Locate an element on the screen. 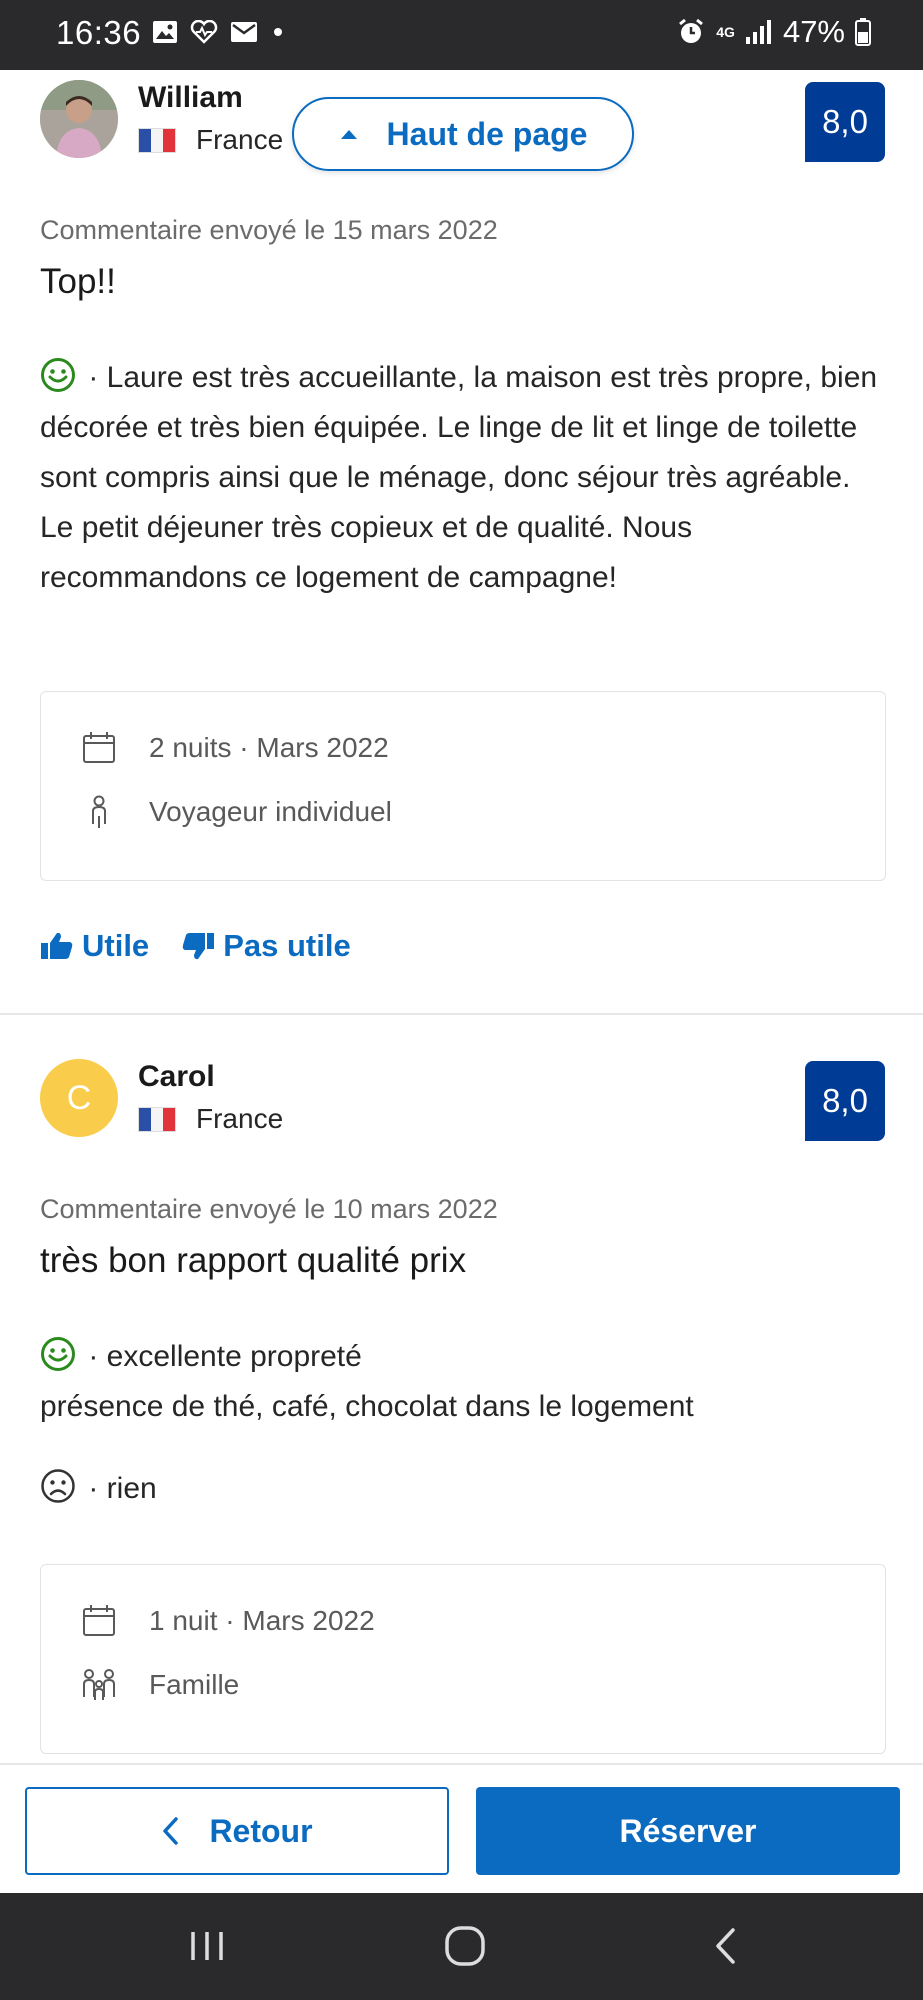 This screenshot has height=2000, width=923. back-button: Retour is located at coordinates (237, 1831).